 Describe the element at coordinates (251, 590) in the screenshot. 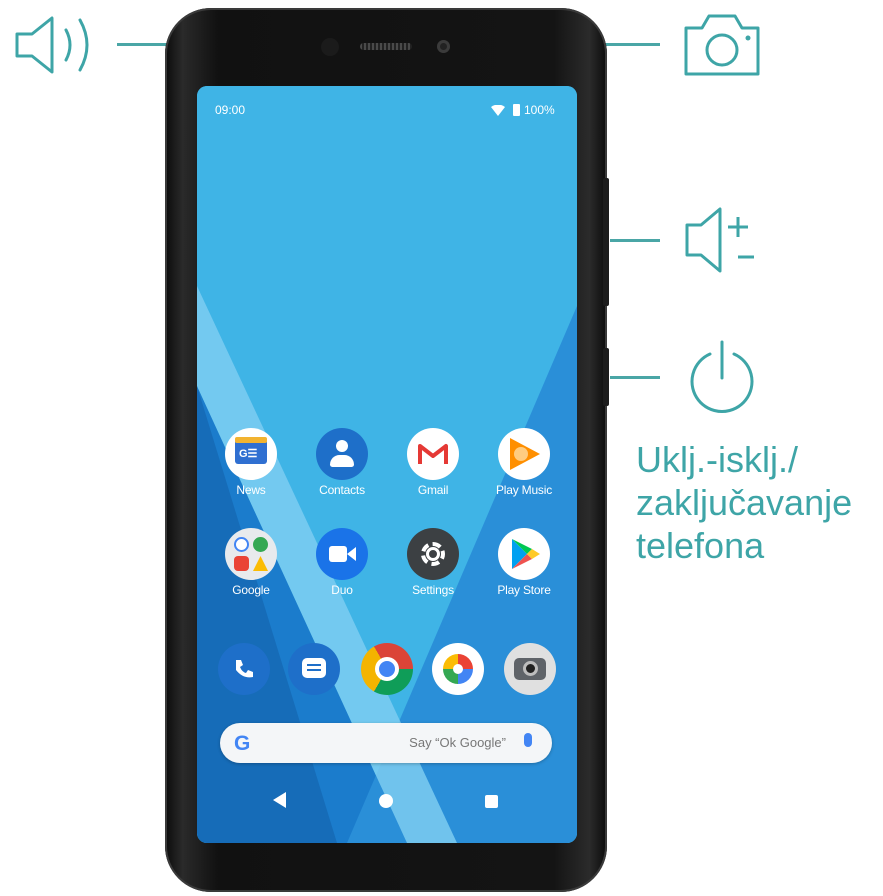

I see `app-label: Google` at that location.